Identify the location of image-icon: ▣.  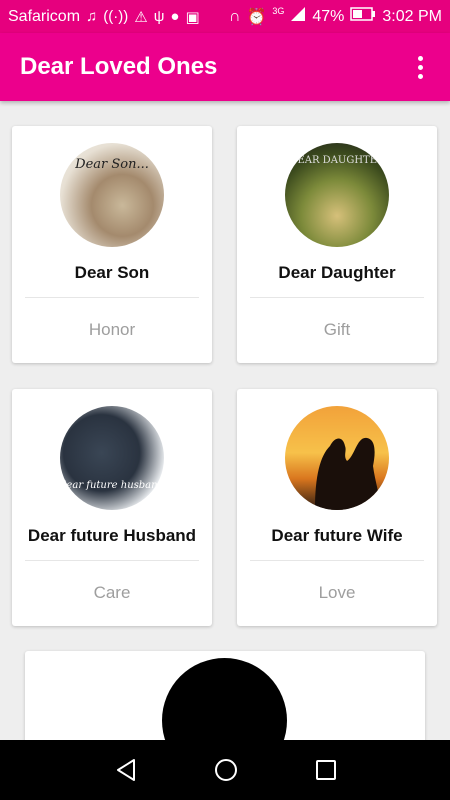
(192, 17).